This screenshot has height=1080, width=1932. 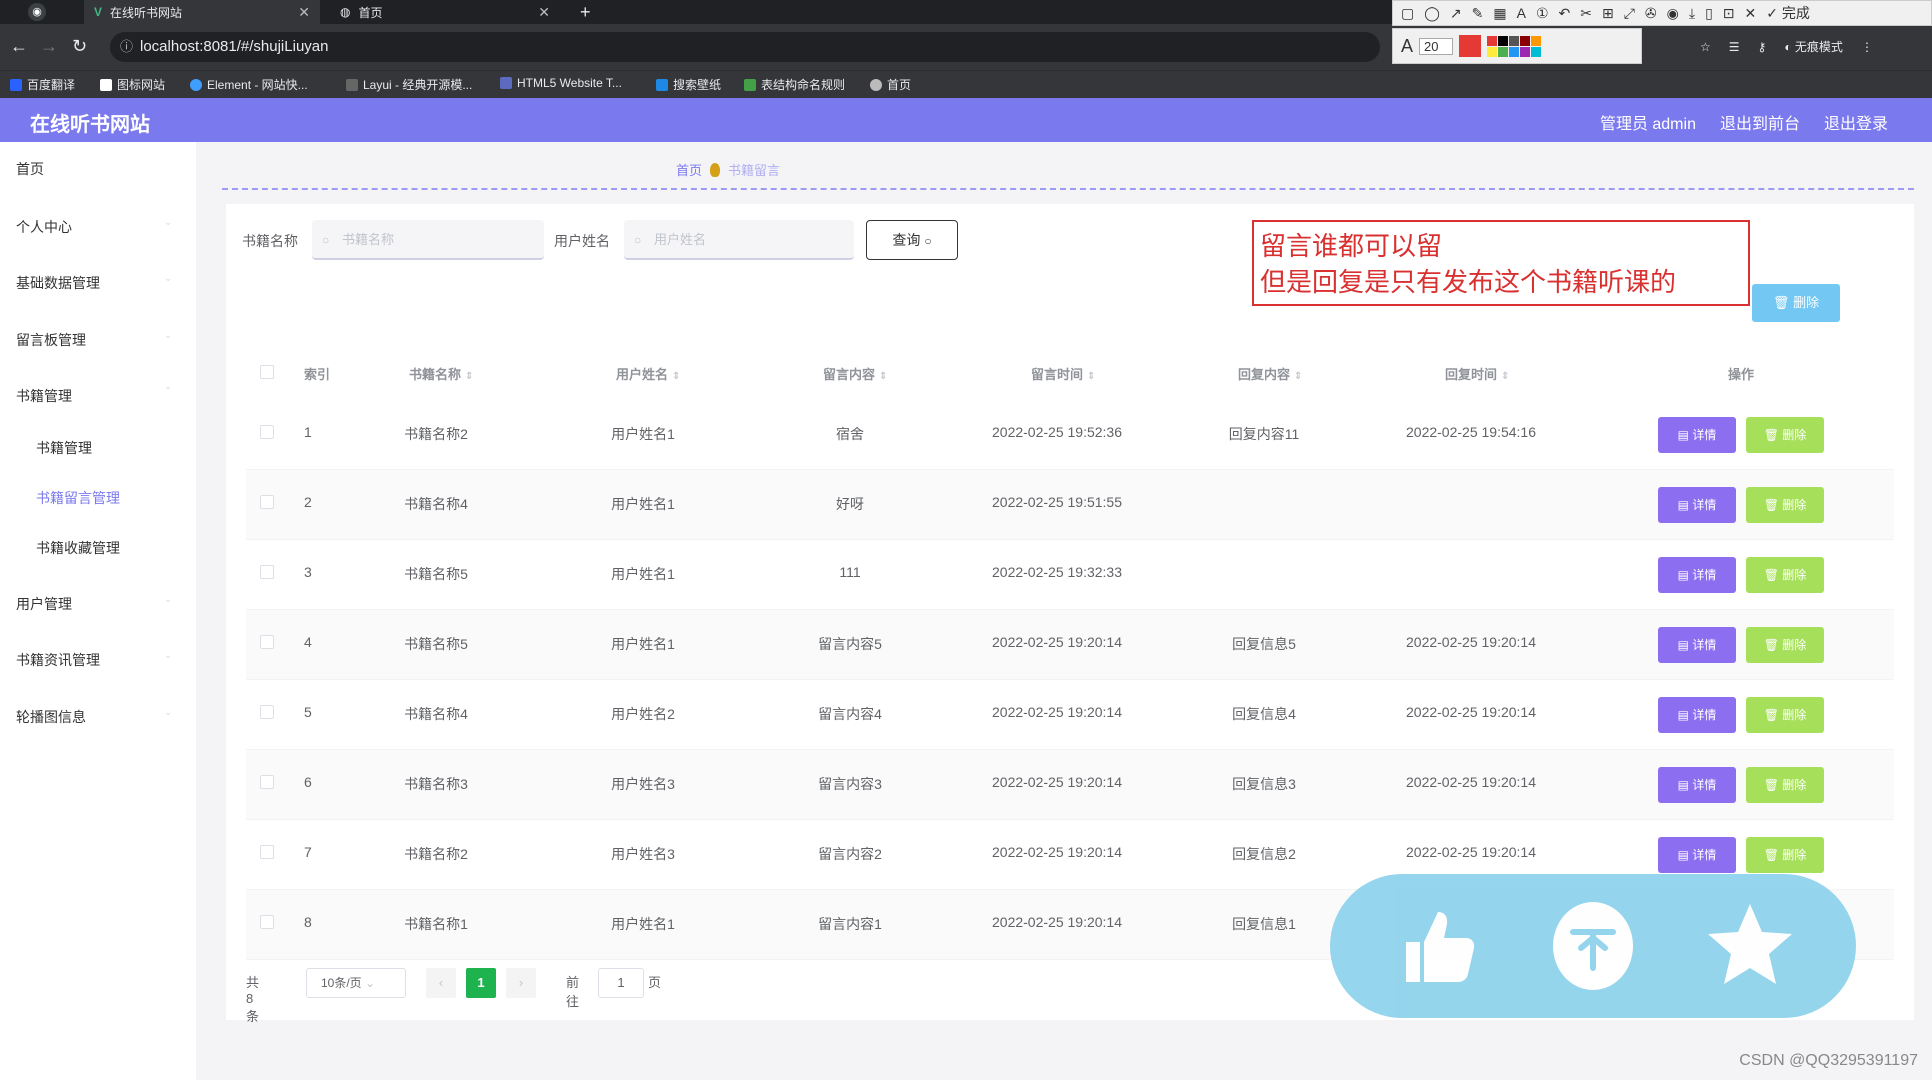 I want to click on download-icon: ⤓, so click(x=1692, y=13).